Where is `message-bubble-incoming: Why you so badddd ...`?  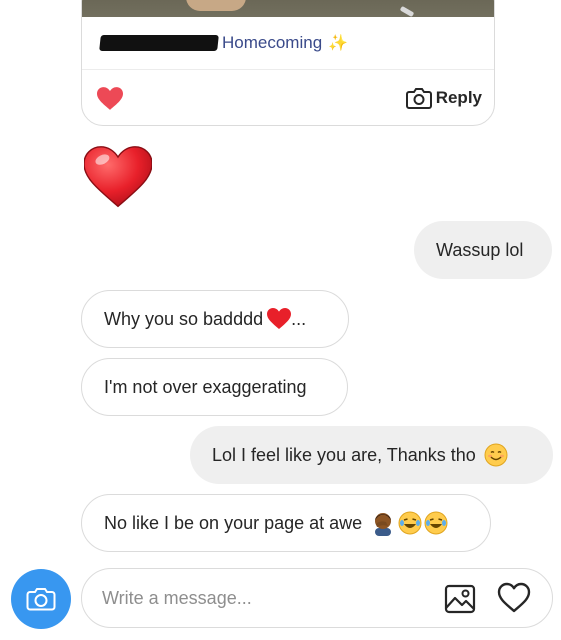
message-bubble-incoming: Why you so badddd ... is located at coordinates (215, 319).